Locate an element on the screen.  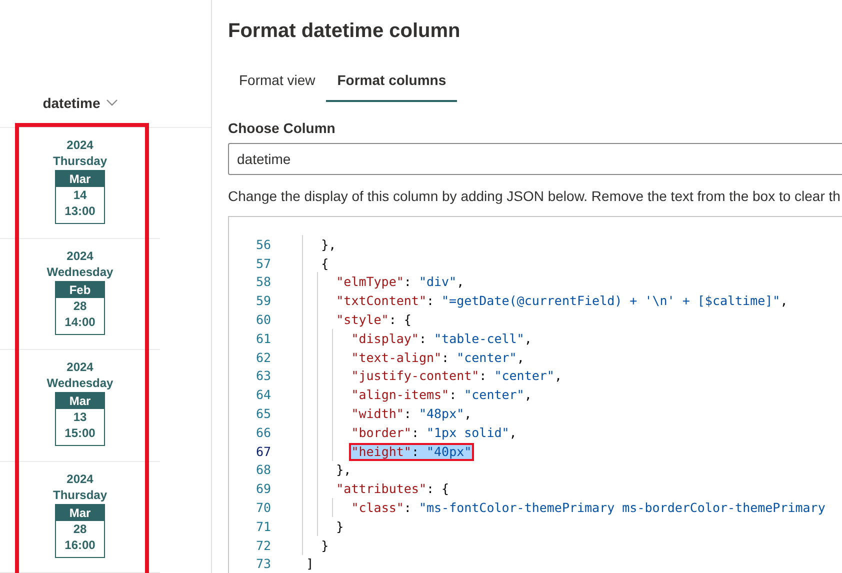
line-number: 57 is located at coordinates (263, 263).